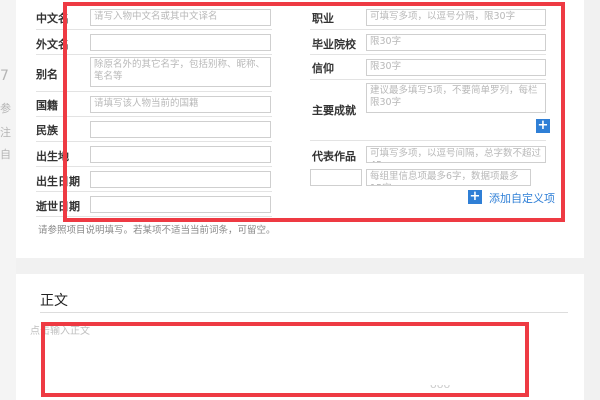 The height and width of the screenshot is (400, 600). Describe the element at coordinates (304, 312) in the screenshot. I see `section-underline` at that location.